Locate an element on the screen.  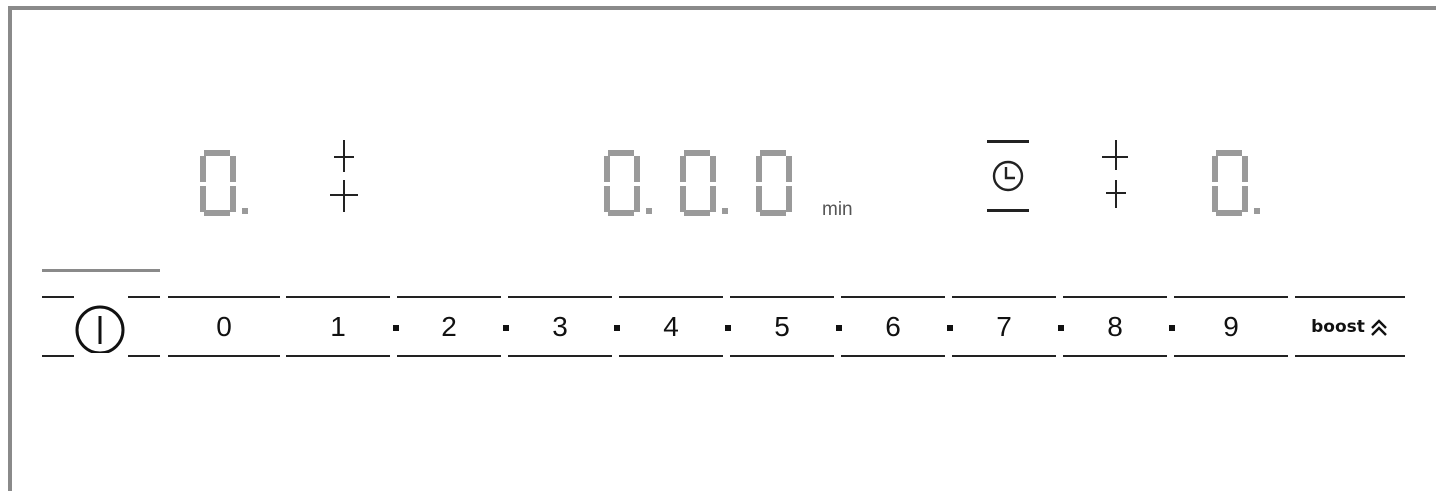
power-level-key-0: 0 is located at coordinates (224, 327).